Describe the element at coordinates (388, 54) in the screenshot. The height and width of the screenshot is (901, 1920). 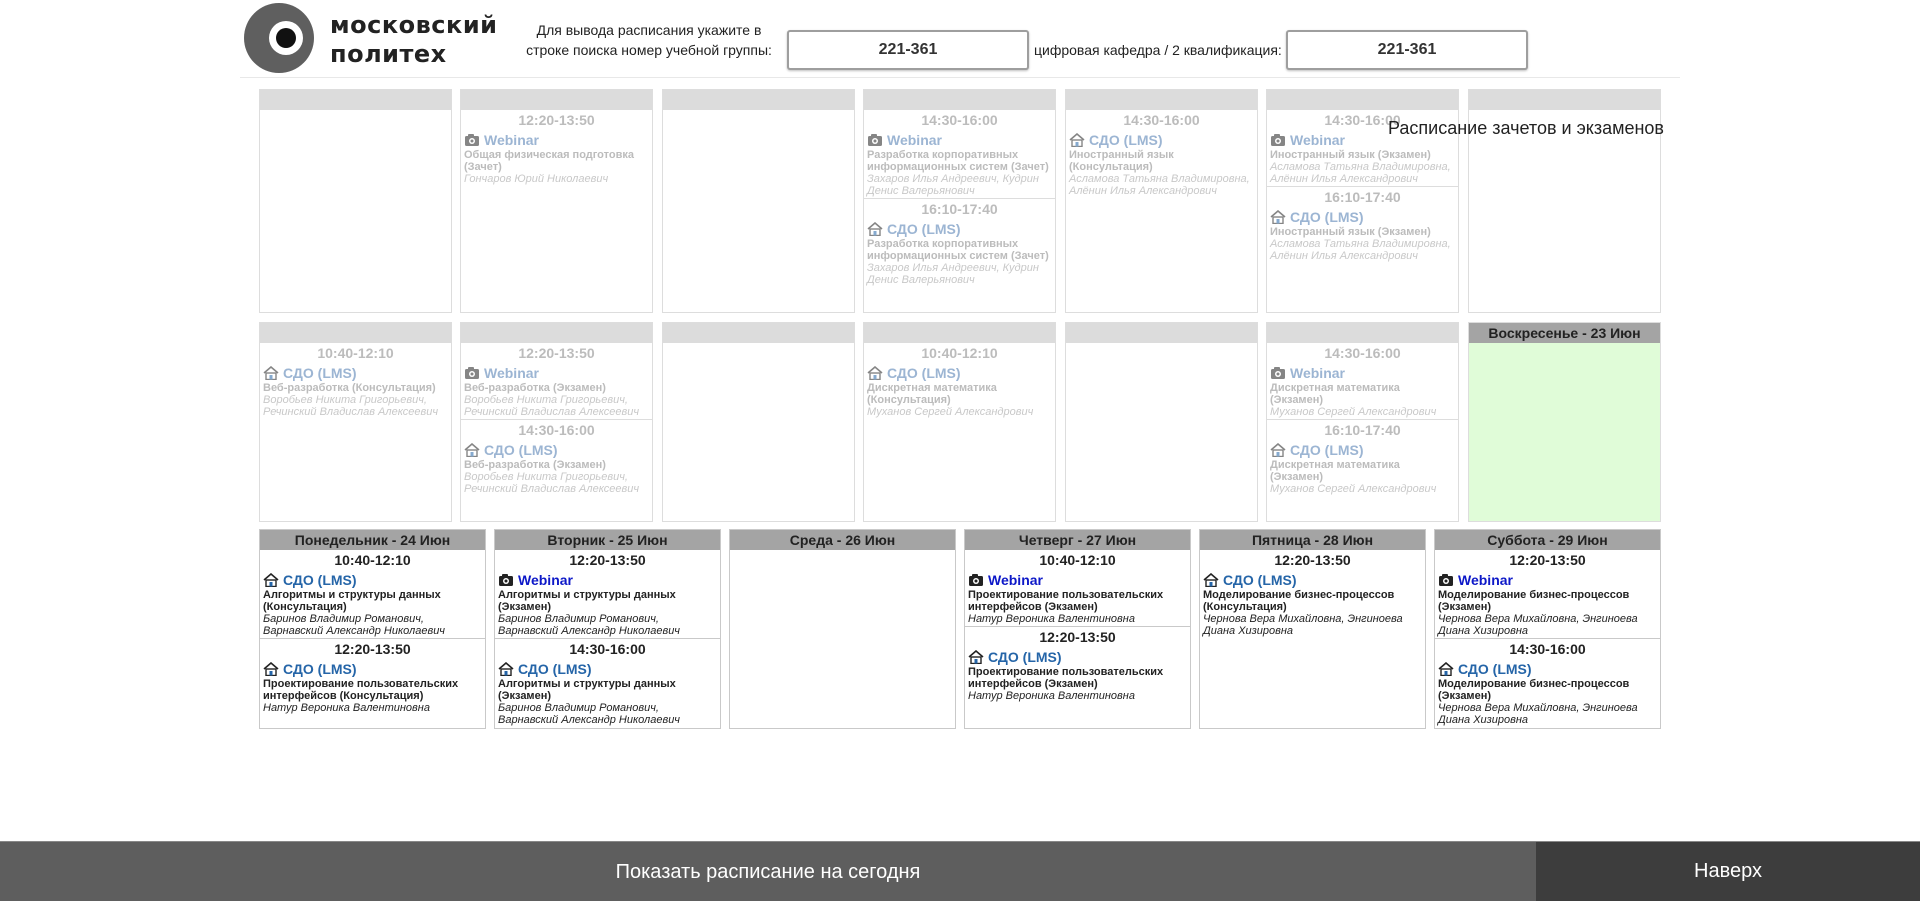
I see `logo-line2: политех` at that location.